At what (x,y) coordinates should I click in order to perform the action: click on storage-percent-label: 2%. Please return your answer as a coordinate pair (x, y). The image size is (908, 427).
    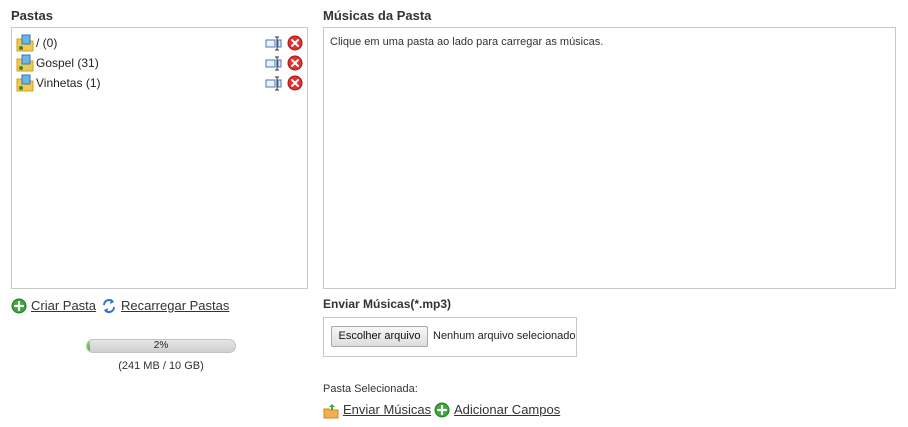
    Looking at the image, I should click on (161, 345).